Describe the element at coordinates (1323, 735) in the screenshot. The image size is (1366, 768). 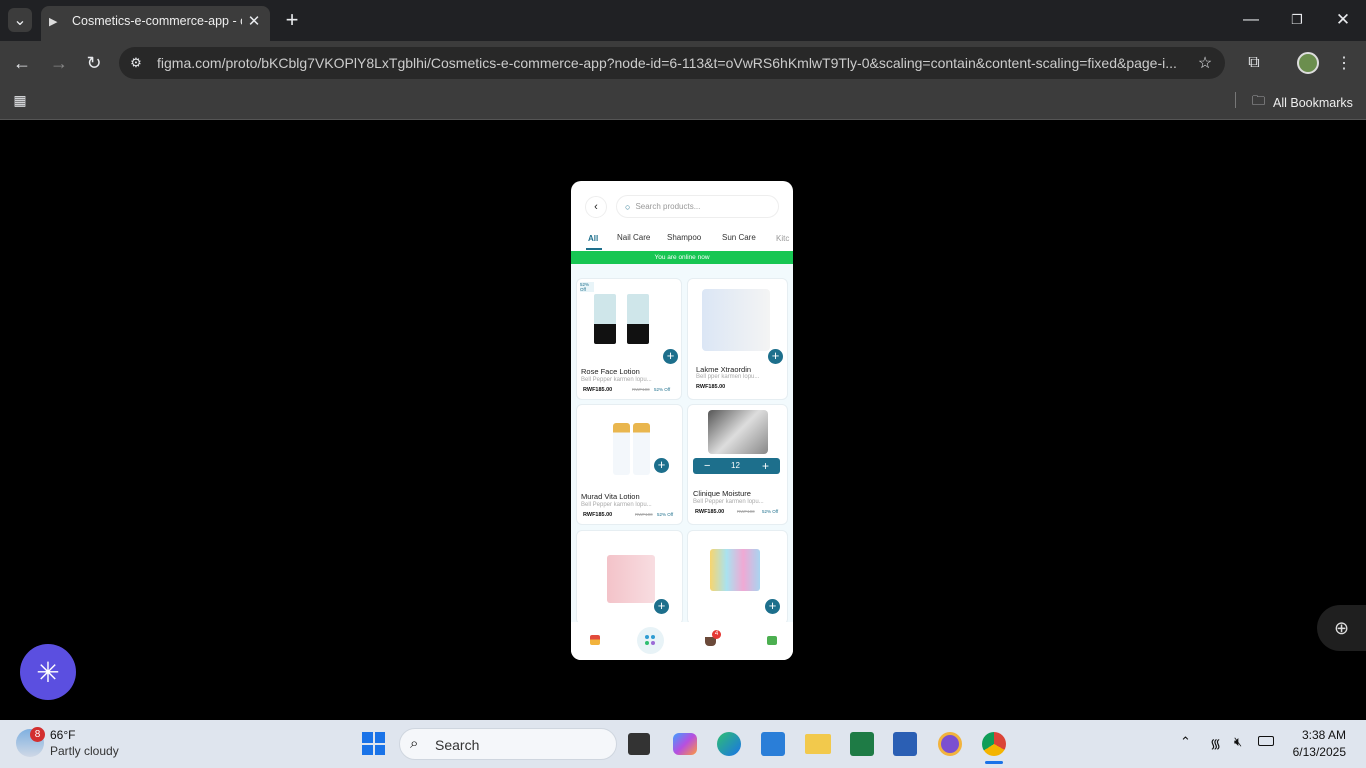
I see `clock-time: 3:38 AM` at that location.